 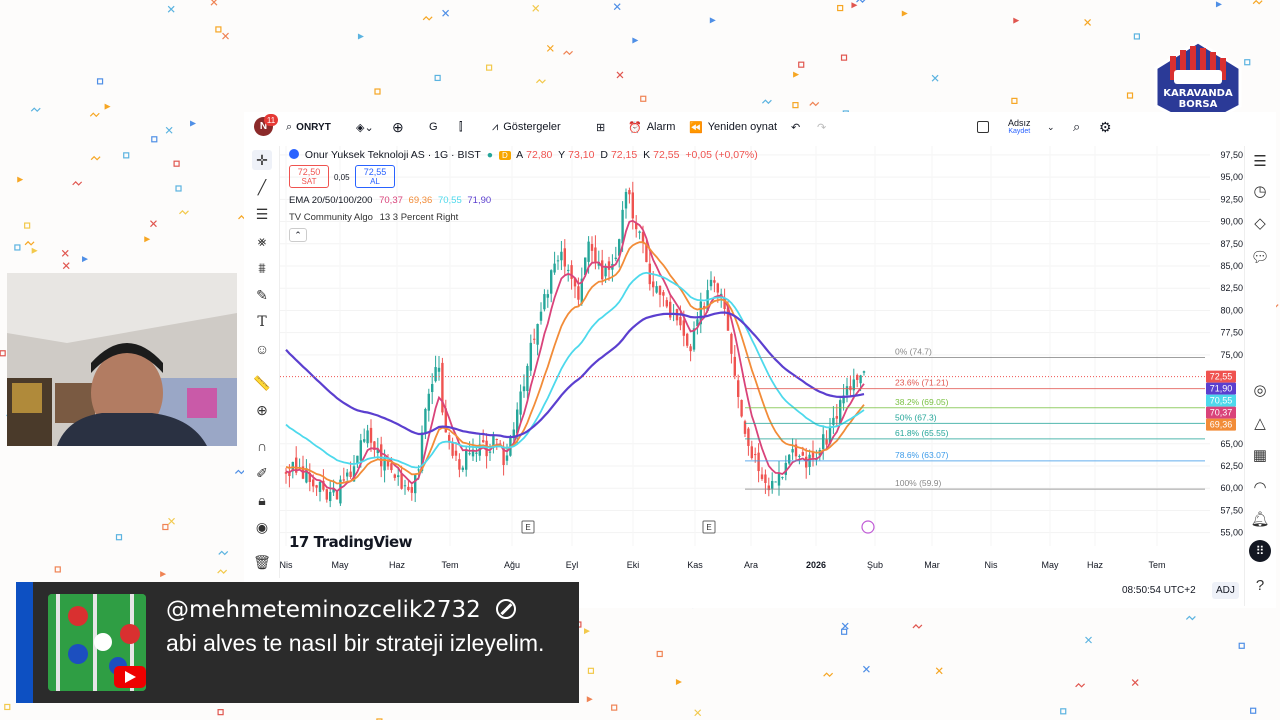 I want to click on help-icon: ?, so click(x=1260, y=585).